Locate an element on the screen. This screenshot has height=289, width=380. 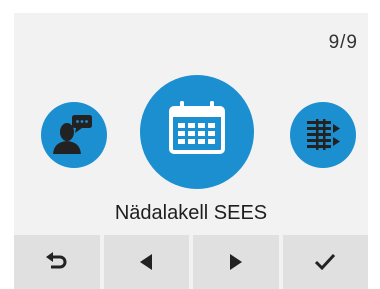
schedule-list-icon is located at coordinates (323, 134).